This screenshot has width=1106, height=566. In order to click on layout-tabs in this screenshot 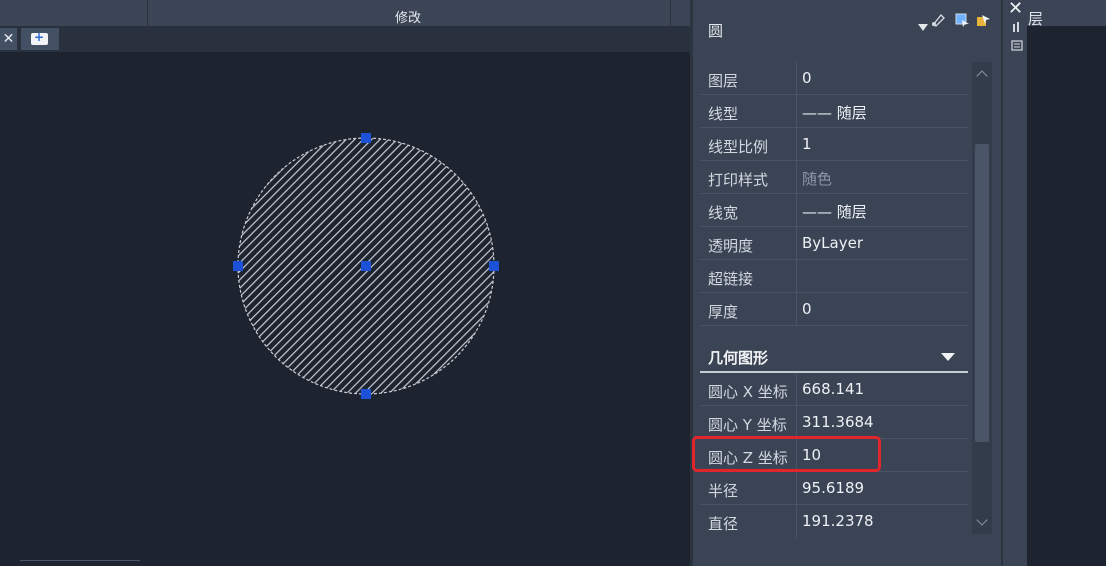, I will do `click(80, 563)`.